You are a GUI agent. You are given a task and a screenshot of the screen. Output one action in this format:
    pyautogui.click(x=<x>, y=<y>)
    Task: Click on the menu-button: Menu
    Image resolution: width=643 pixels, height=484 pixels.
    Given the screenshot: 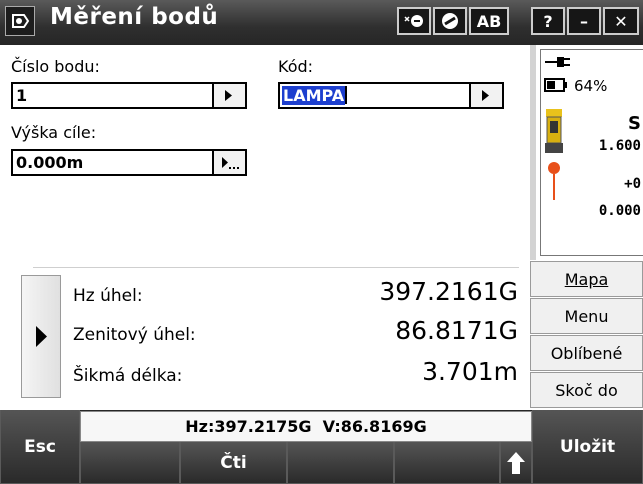 What is the action you would take?
    pyautogui.click(x=586, y=316)
    